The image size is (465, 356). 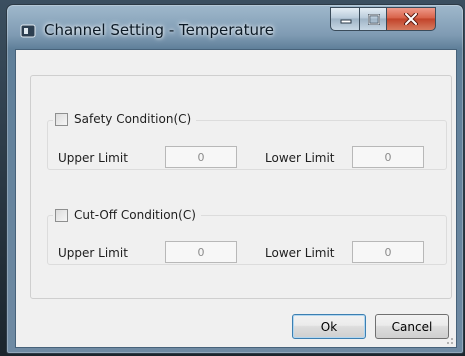 What do you see at coordinates (159, 30) in the screenshot?
I see `window-title: Channel Setting - Temperature` at bounding box center [159, 30].